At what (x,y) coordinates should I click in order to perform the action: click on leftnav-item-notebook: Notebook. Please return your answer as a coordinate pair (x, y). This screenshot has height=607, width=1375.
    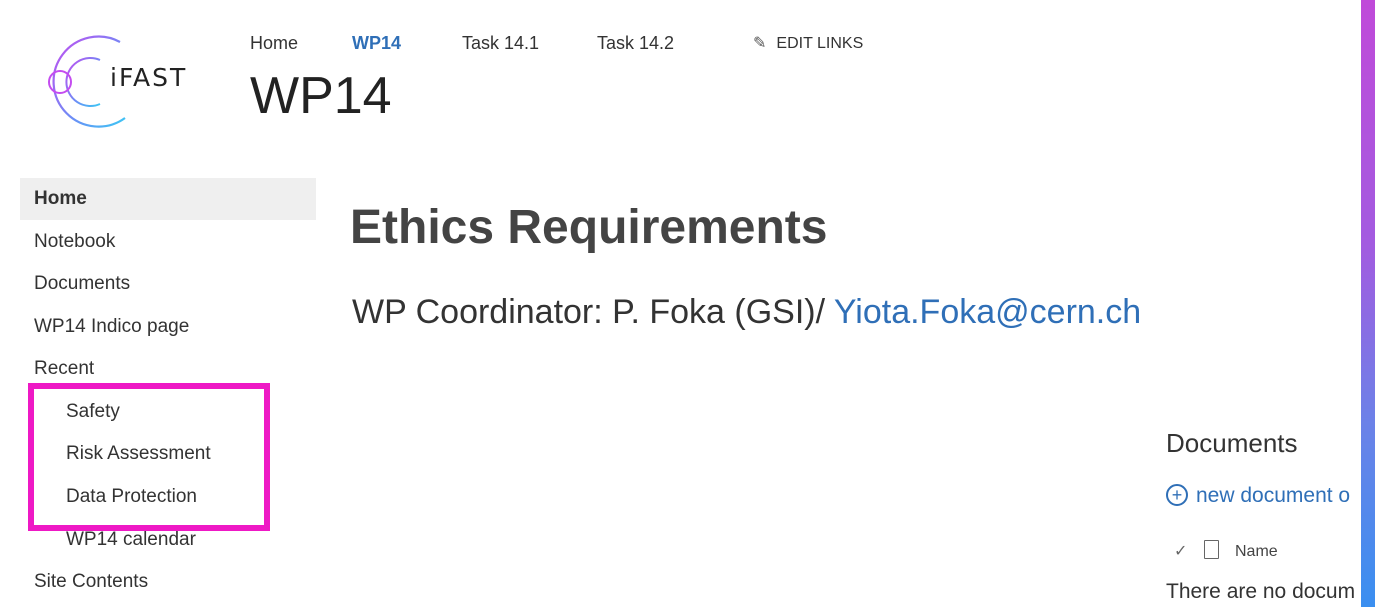
    Looking at the image, I should click on (74, 242).